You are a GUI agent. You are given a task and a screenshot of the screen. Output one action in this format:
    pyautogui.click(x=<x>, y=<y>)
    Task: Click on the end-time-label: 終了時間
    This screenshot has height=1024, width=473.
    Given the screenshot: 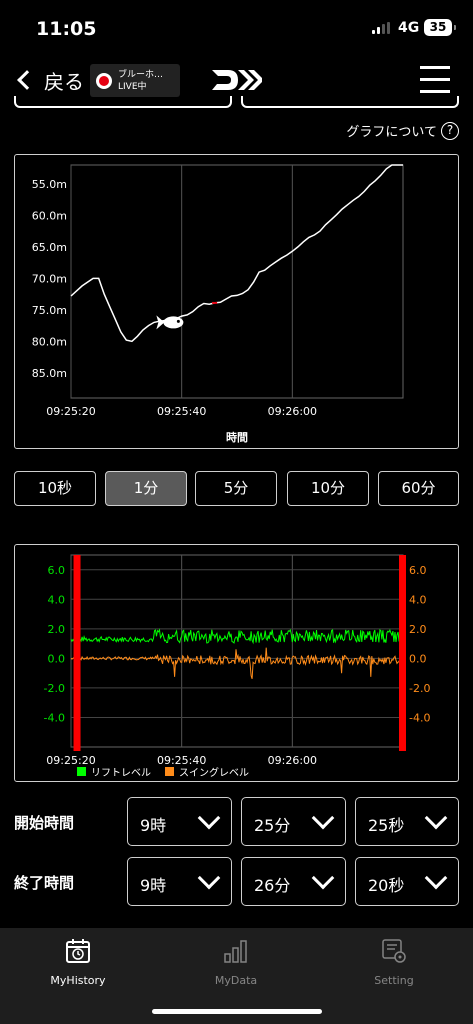 What is the action you would take?
    pyautogui.click(x=44, y=883)
    